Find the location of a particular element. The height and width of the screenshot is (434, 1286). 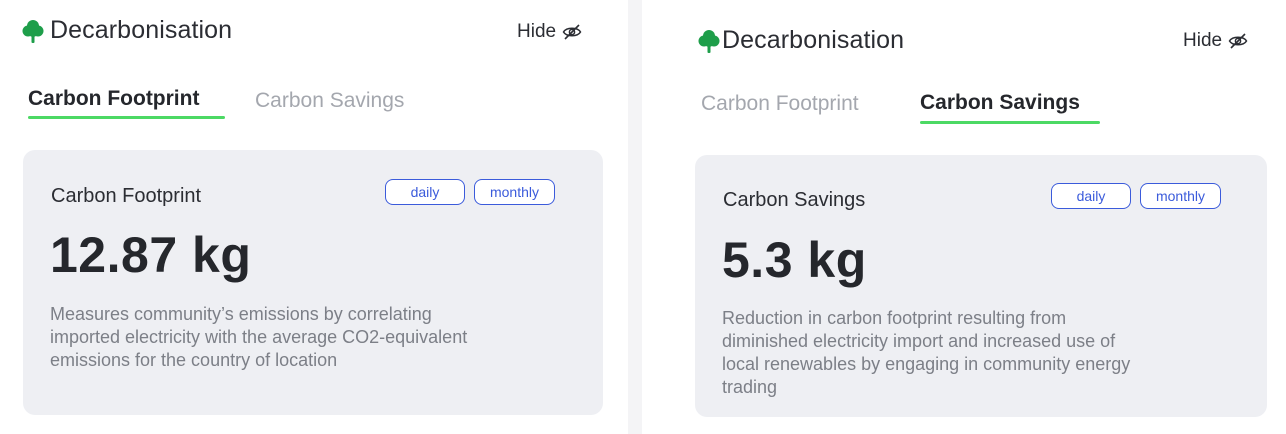

card-title: Carbon Footprint is located at coordinates (126, 196).